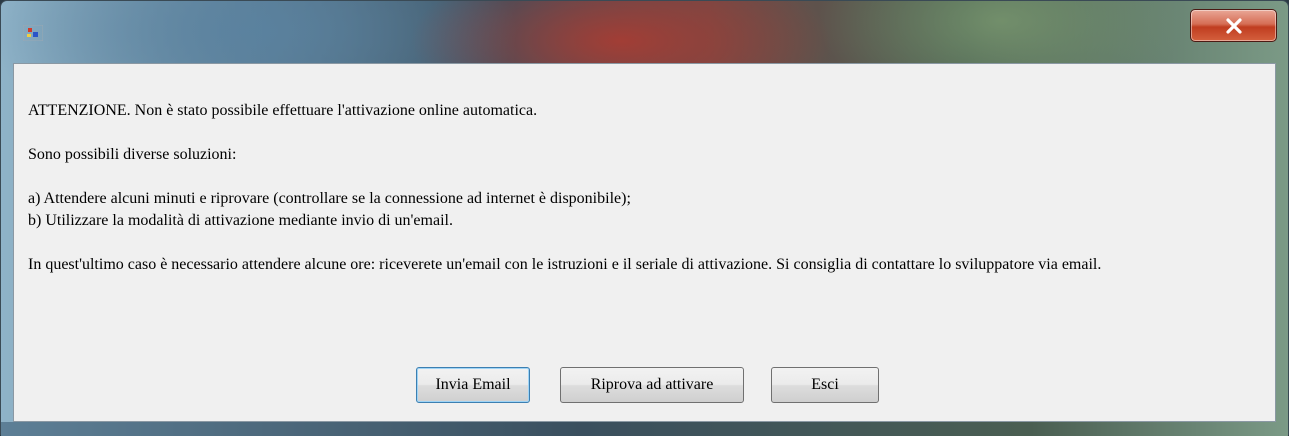 The height and width of the screenshot is (436, 1289). Describe the element at coordinates (825, 385) in the screenshot. I see `exit-button: Esci` at that location.